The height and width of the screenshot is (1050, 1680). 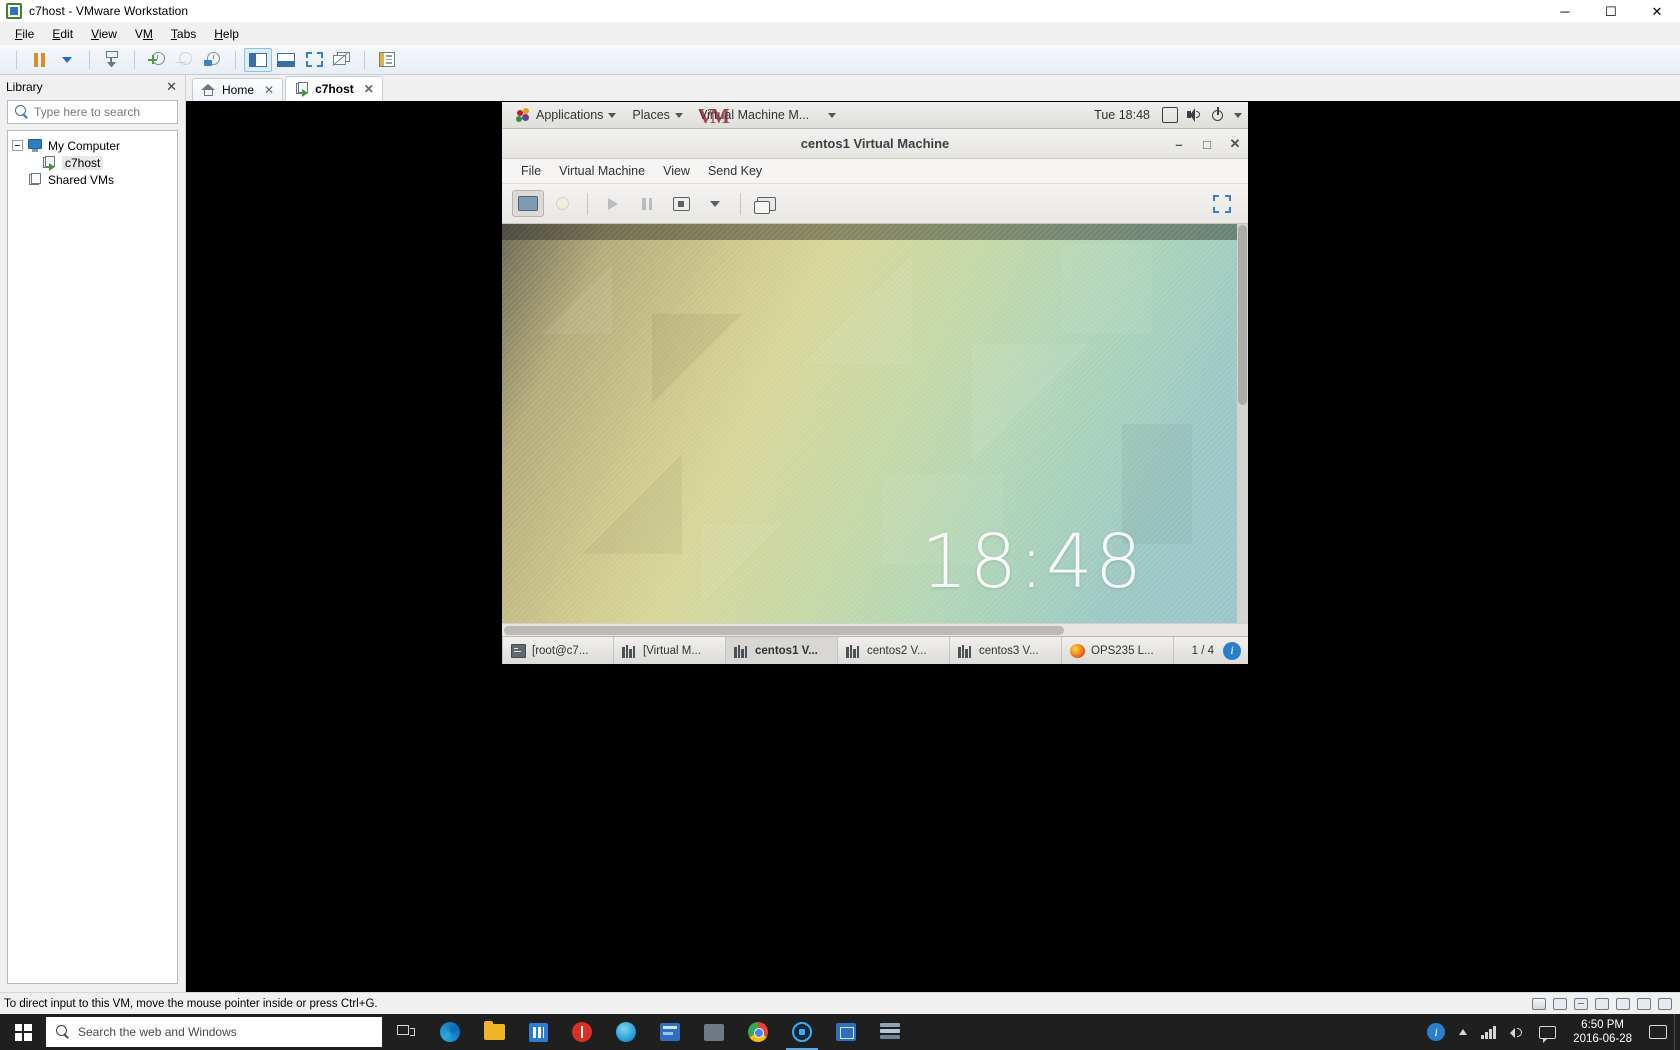 I want to click on windows-search-box: Search the web and Windows, so click(x=214, y=1032).